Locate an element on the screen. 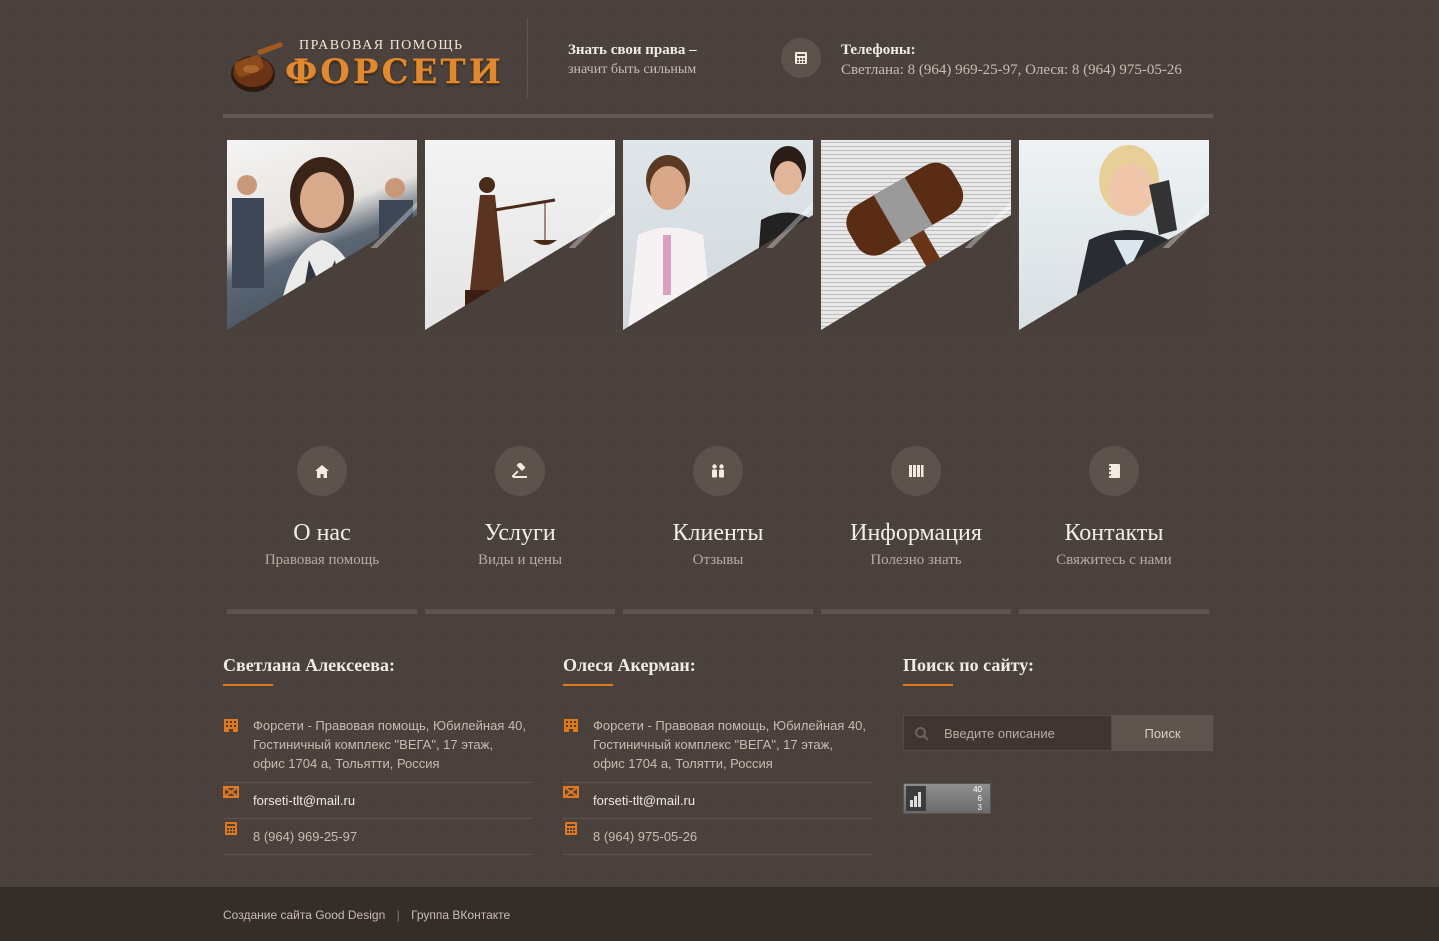  home-icon is located at coordinates (322, 471).